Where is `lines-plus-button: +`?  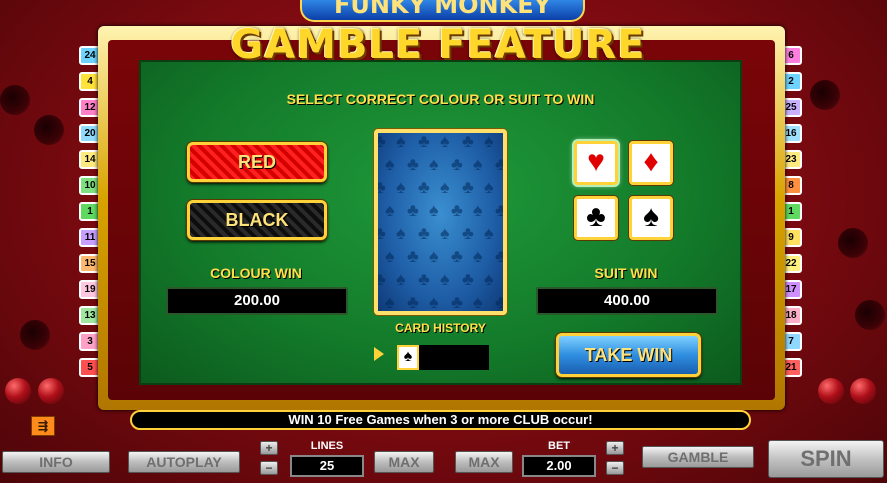
lines-plus-button: + is located at coordinates (269, 448).